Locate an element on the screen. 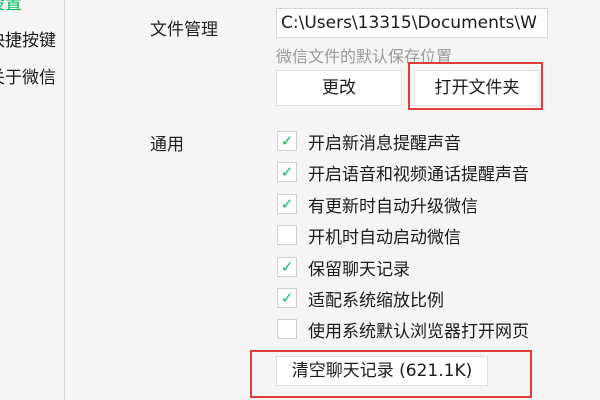 This screenshot has height=400, width=600. open-folder-button: 打开文件夹 is located at coordinates (477, 88).